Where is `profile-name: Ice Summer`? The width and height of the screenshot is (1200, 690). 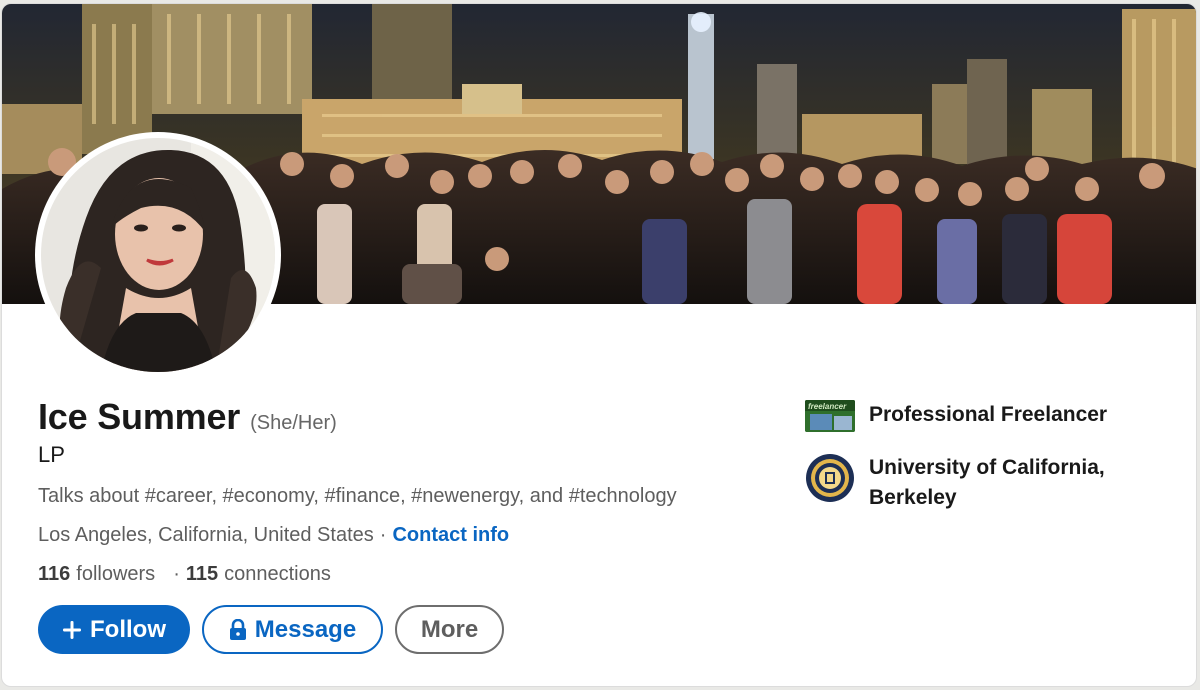 profile-name: Ice Summer is located at coordinates (139, 416).